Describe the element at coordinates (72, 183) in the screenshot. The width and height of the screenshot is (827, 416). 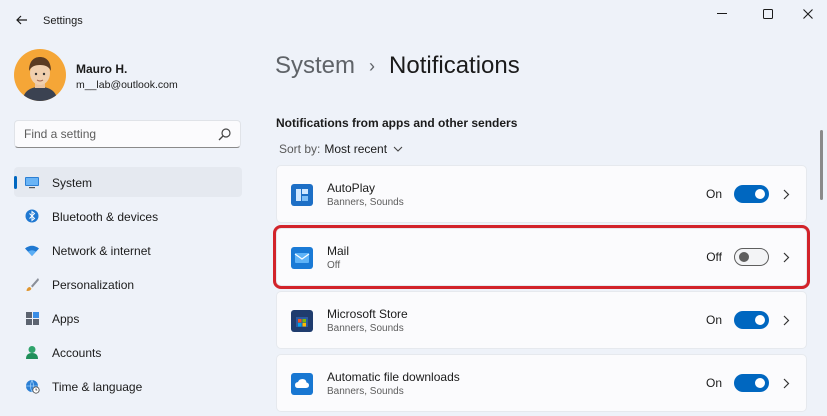
I see `sidebar-item-label: System` at that location.